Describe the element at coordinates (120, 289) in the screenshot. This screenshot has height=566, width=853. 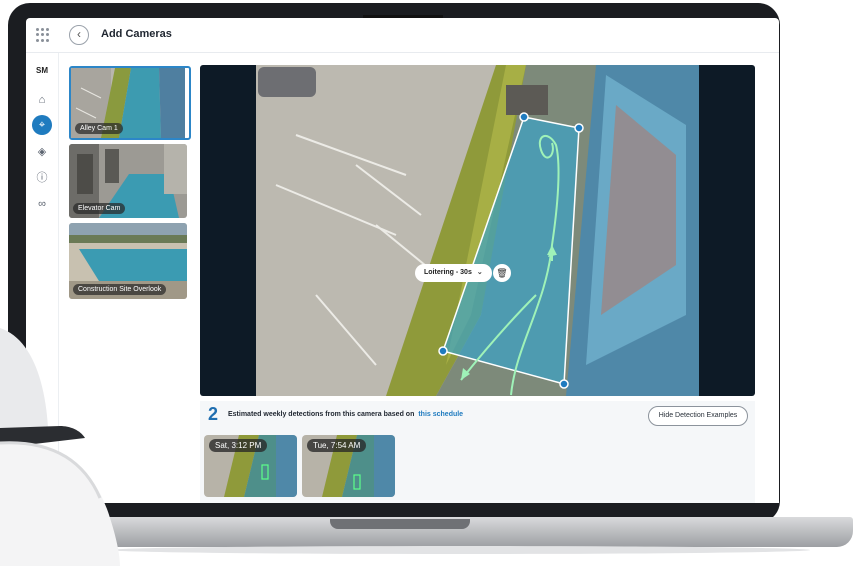
I see `camera-label: Construction Site Overlook` at that location.